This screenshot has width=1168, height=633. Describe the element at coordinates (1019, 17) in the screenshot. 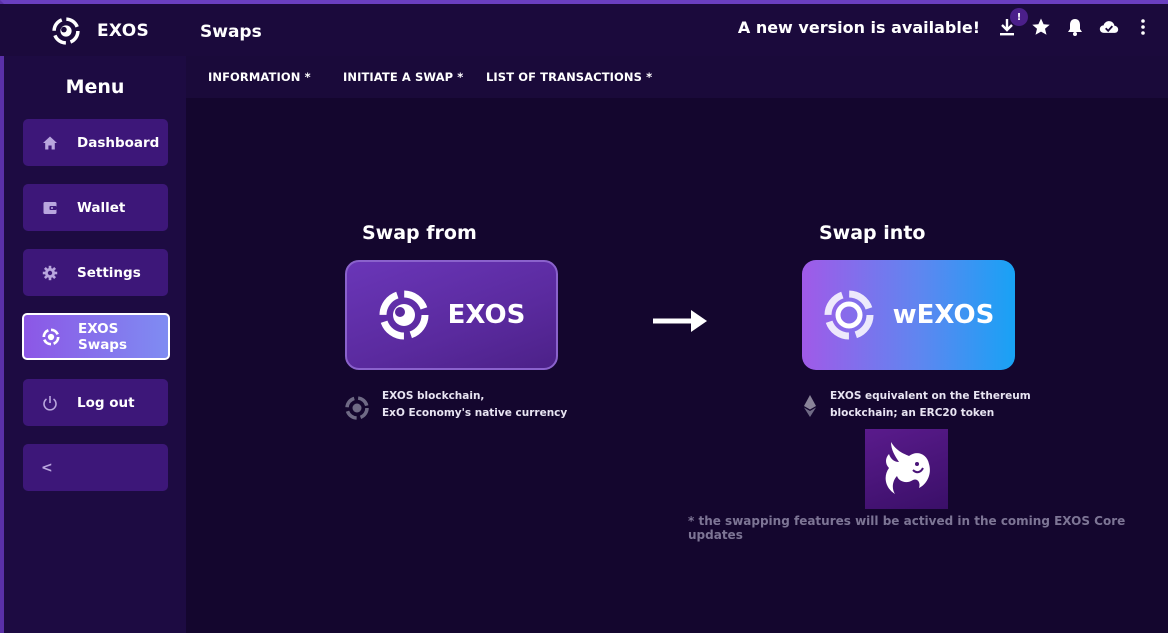

I see `update-badge: !` at that location.